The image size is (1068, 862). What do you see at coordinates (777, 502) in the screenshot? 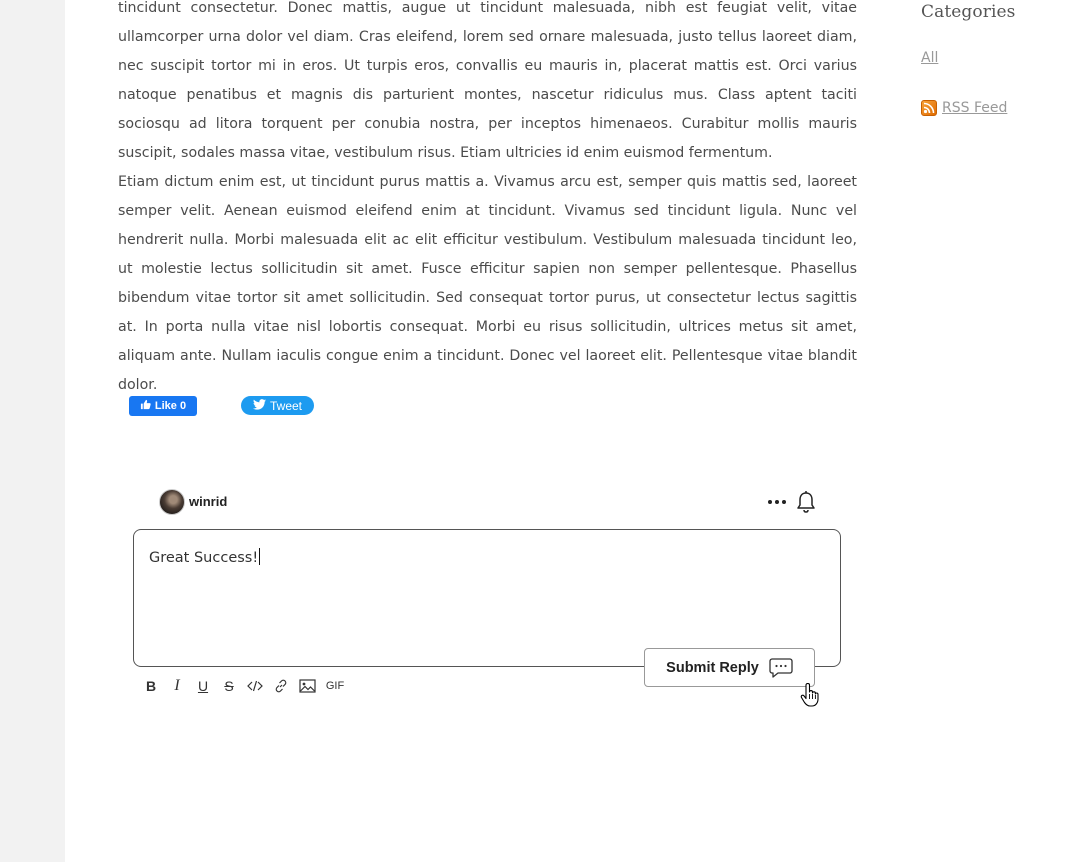
I see `more-options-icon` at bounding box center [777, 502].